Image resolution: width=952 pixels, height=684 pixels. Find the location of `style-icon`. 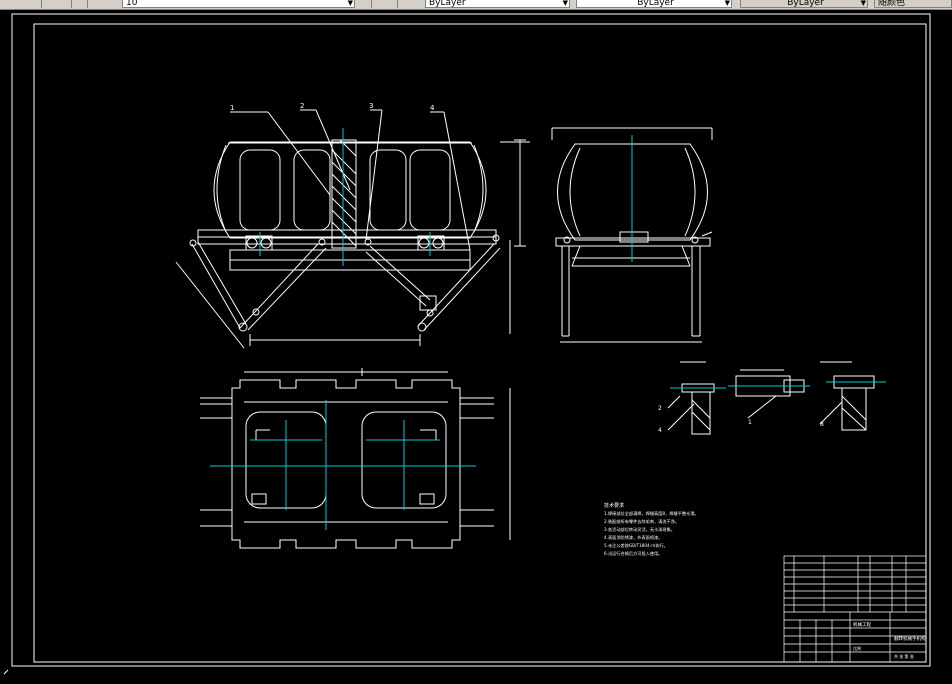

style-icon is located at coordinates (66, 4).